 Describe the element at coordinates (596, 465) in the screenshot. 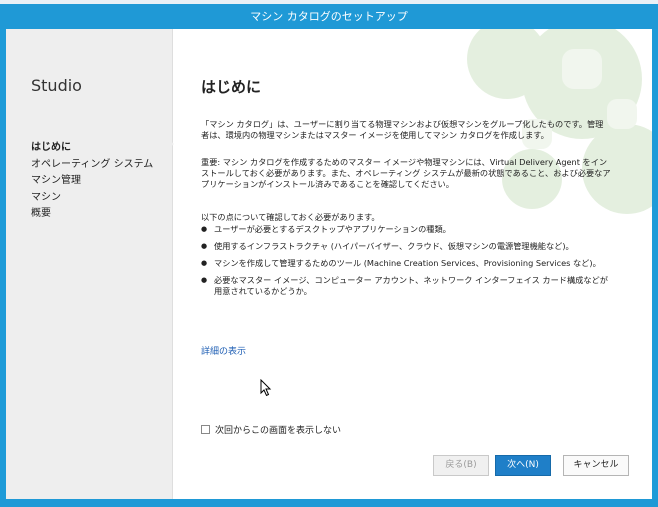

I see `cancel-button: キャンセル` at that location.